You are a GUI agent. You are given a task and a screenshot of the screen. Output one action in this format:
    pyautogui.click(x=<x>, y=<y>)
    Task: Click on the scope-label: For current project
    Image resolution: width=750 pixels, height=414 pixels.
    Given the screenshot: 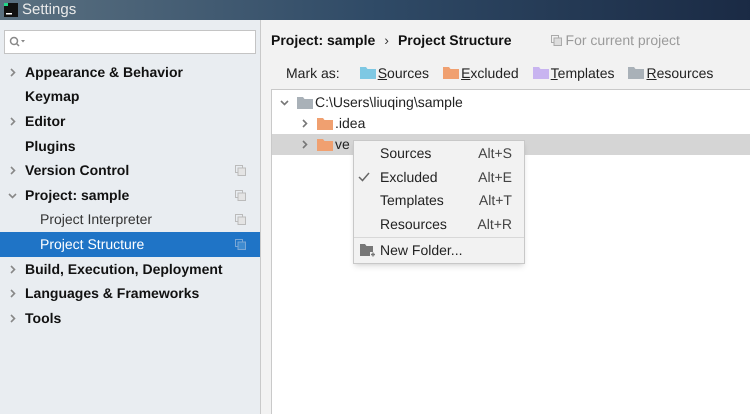 What is the action you would take?
    pyautogui.click(x=623, y=40)
    